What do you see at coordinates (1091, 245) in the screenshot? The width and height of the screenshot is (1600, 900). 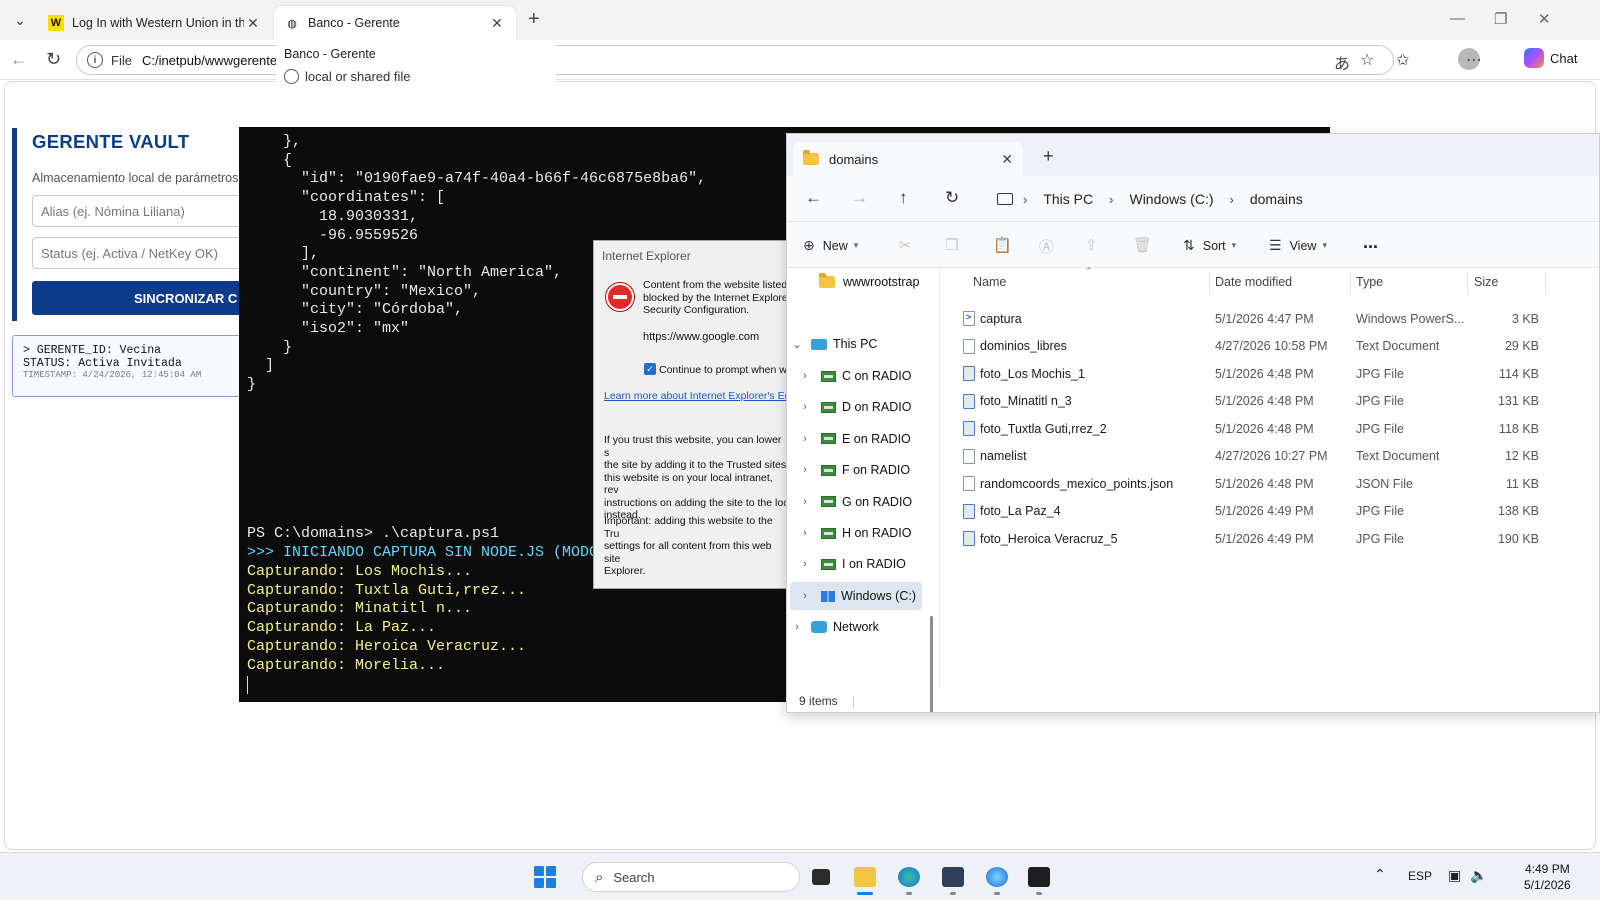 I see `share-icon: ⇪` at bounding box center [1091, 245].